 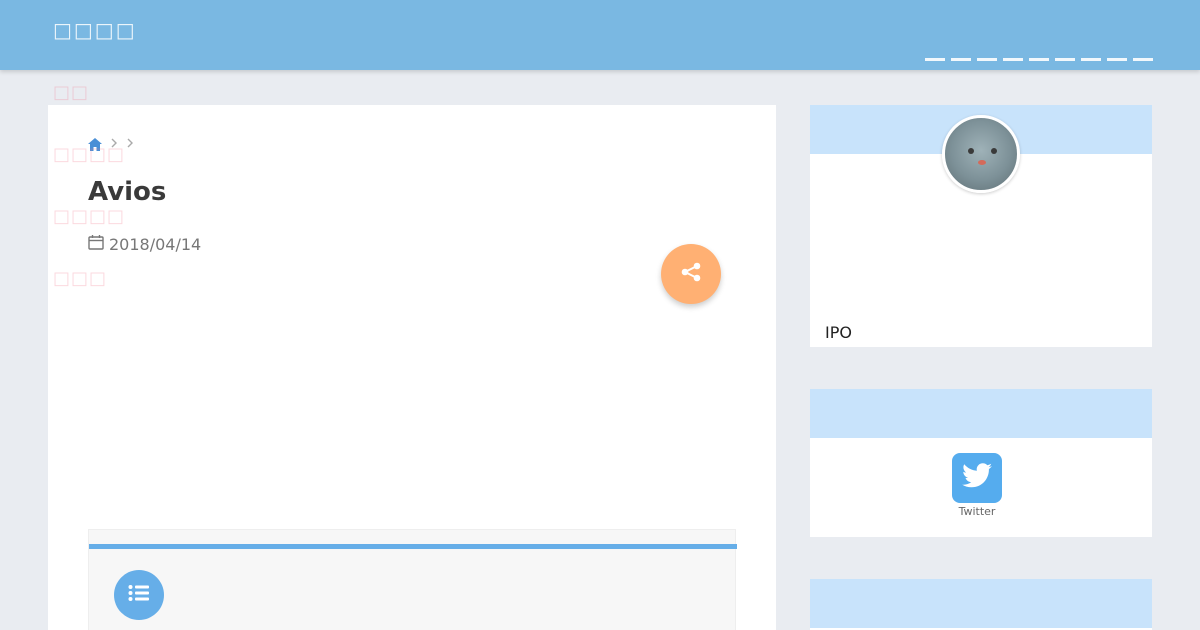 I want to click on global-nav, so click(x=1039, y=59).